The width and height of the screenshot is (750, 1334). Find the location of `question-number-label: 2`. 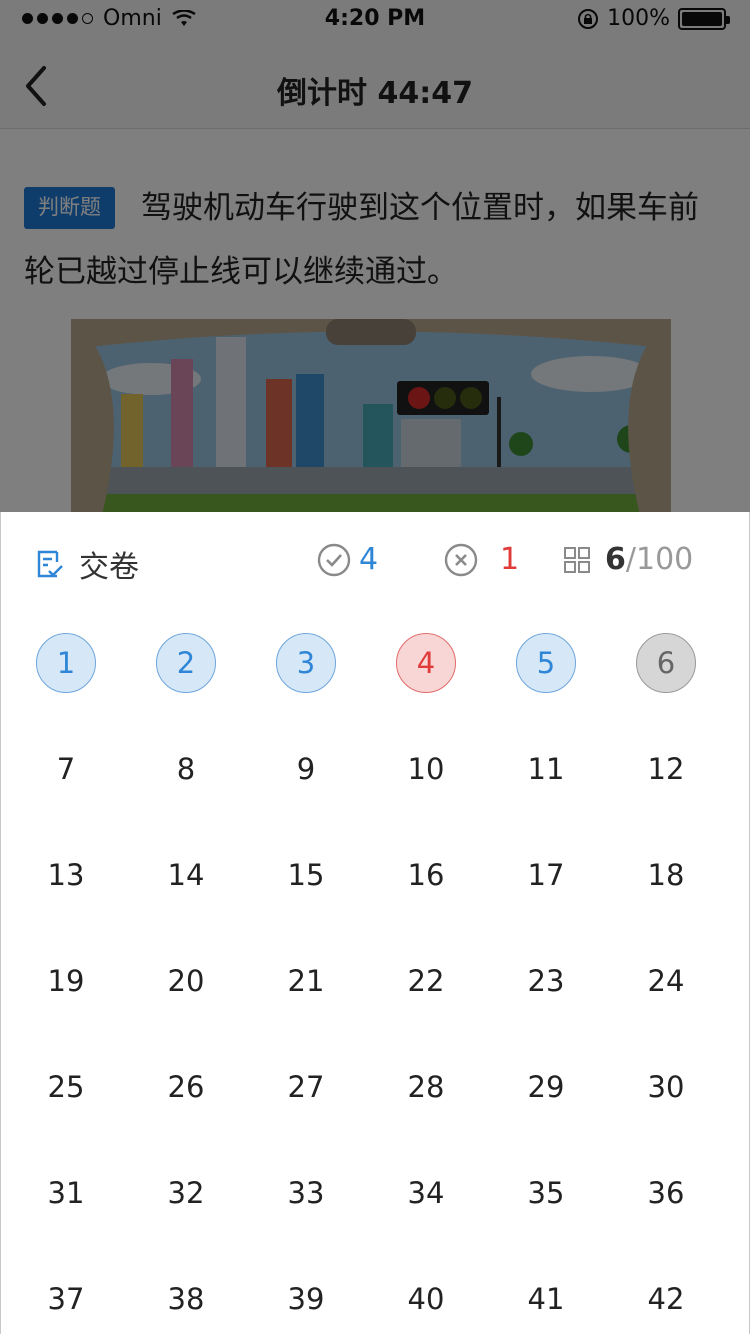

question-number-label: 2 is located at coordinates (186, 663).